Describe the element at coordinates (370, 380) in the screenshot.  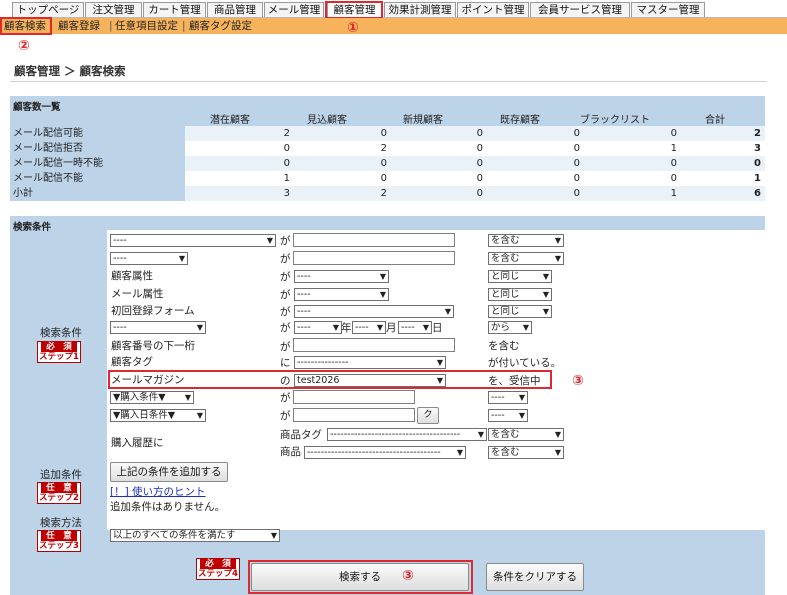
I see `mail-magazine-select: test2026` at that location.